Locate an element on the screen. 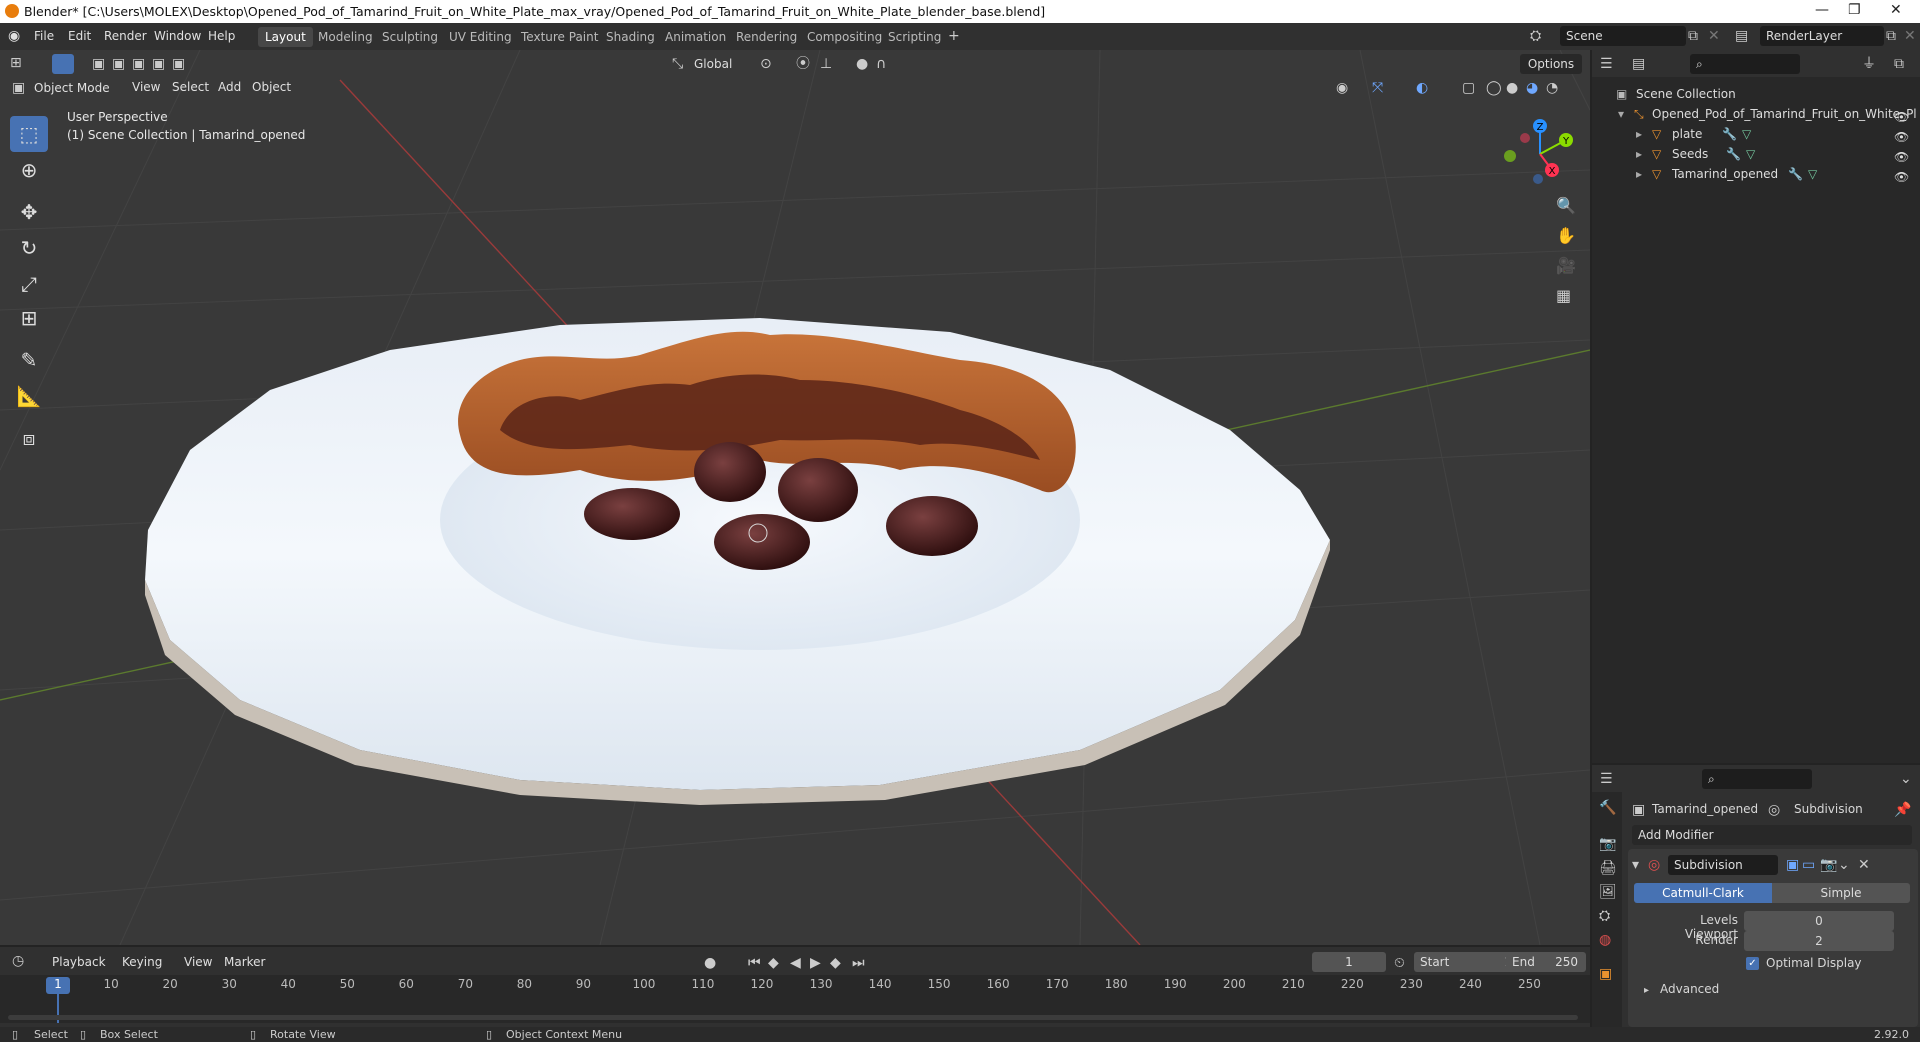 The image size is (1920, 1042). solid-shading-icon: ● is located at coordinates (1512, 88).